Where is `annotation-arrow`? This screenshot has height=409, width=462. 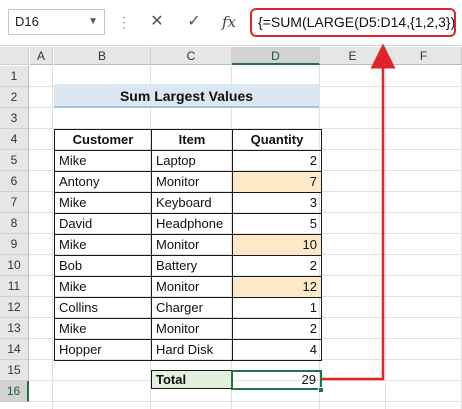 annotation-arrow is located at coordinates (359, 212).